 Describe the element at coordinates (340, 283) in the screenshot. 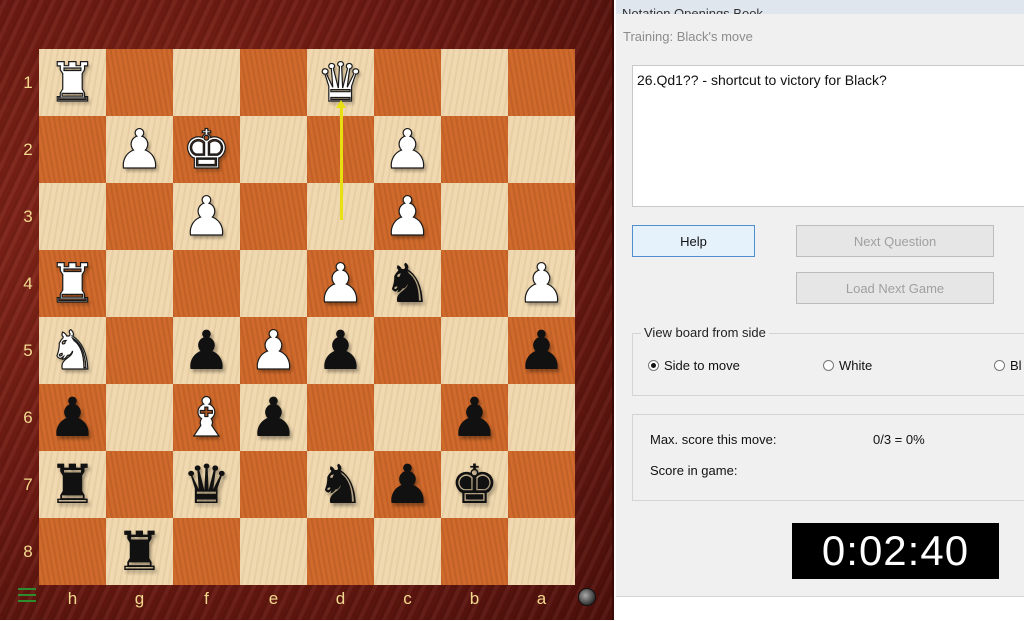

I see `white-pawn-d4-icon: ♟` at that location.